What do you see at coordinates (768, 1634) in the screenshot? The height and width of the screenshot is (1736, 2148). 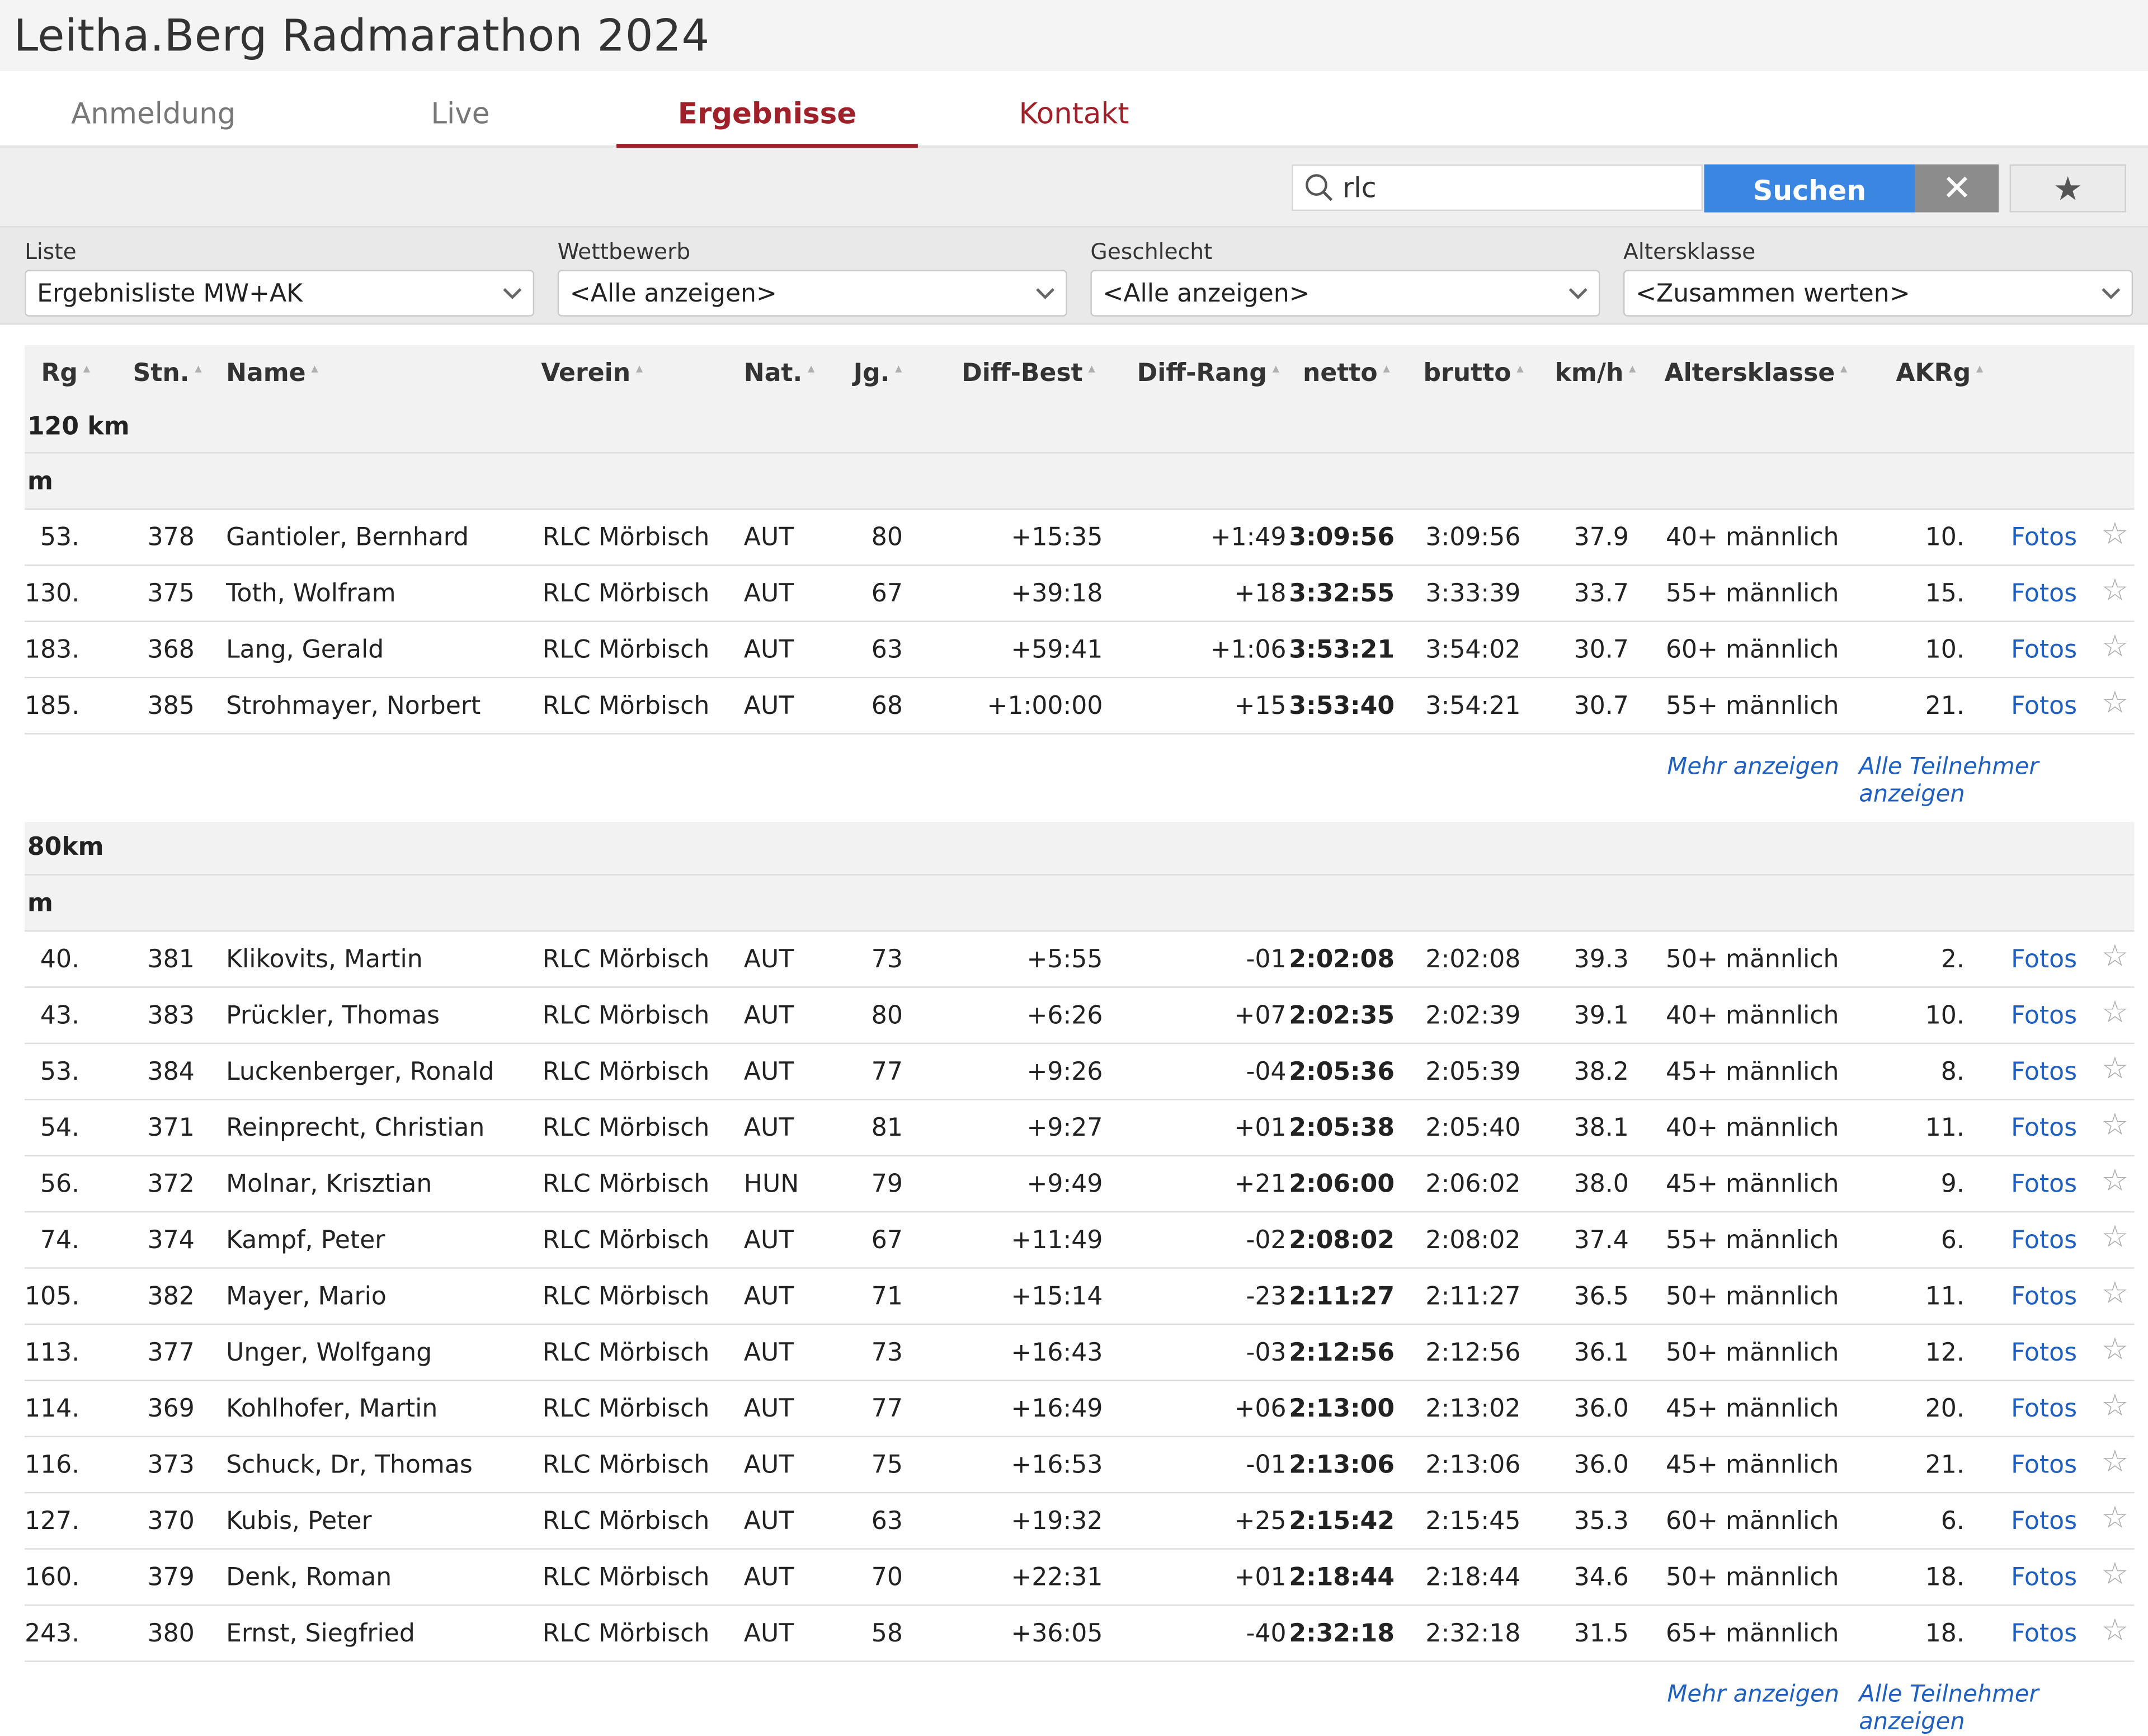 I see `cell-nat: AUT` at bounding box center [768, 1634].